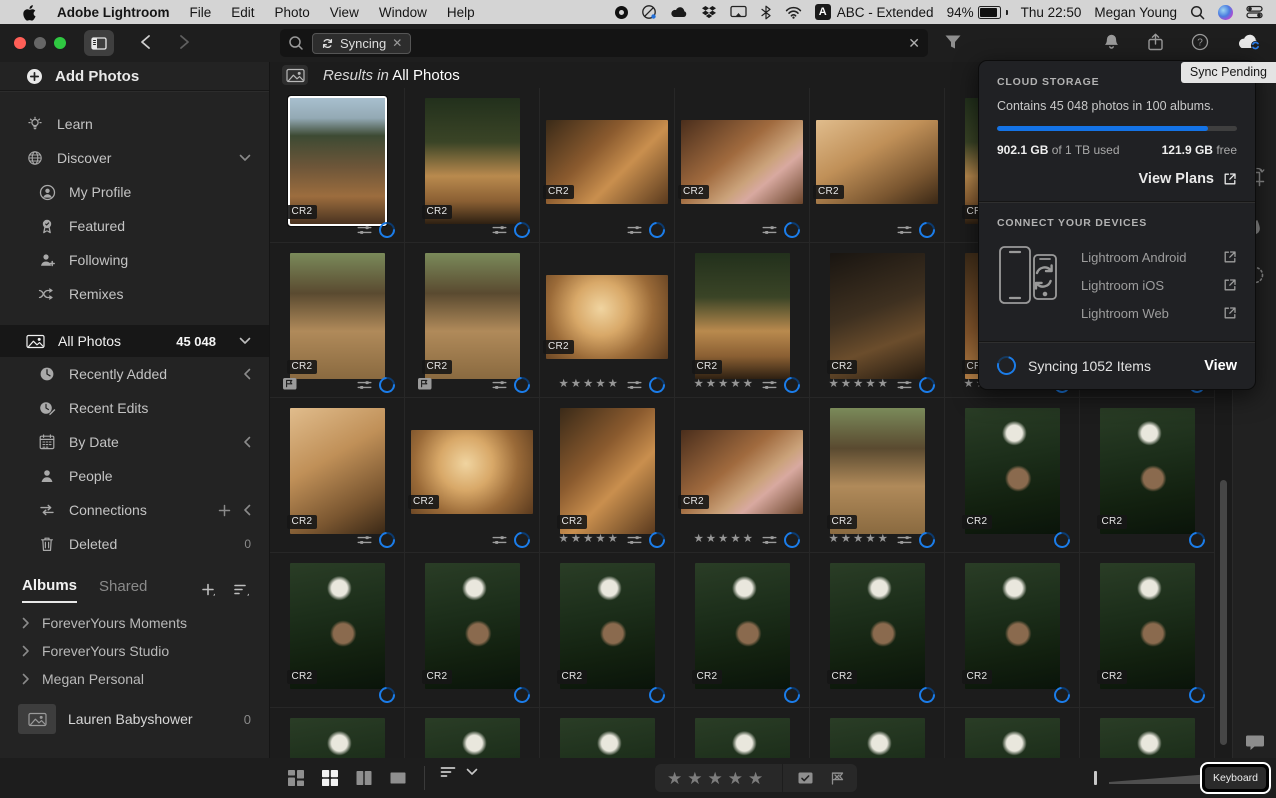  I want to click on minimize-window-button, so click(40, 43).